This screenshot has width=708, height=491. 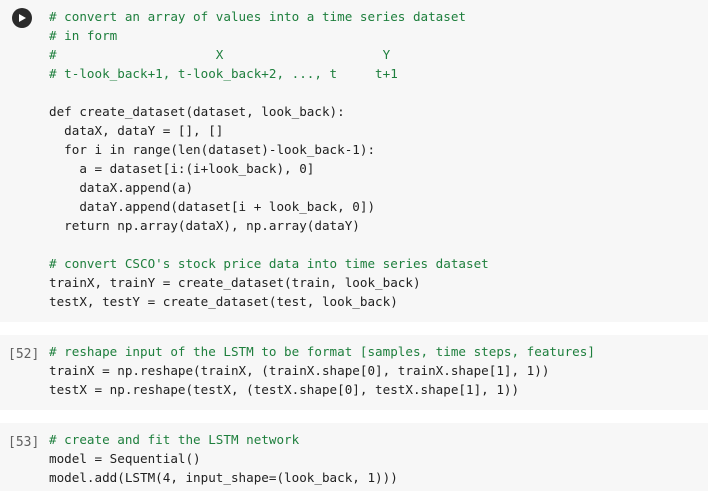 I want to click on code-line: # in form, so click(x=83, y=35).